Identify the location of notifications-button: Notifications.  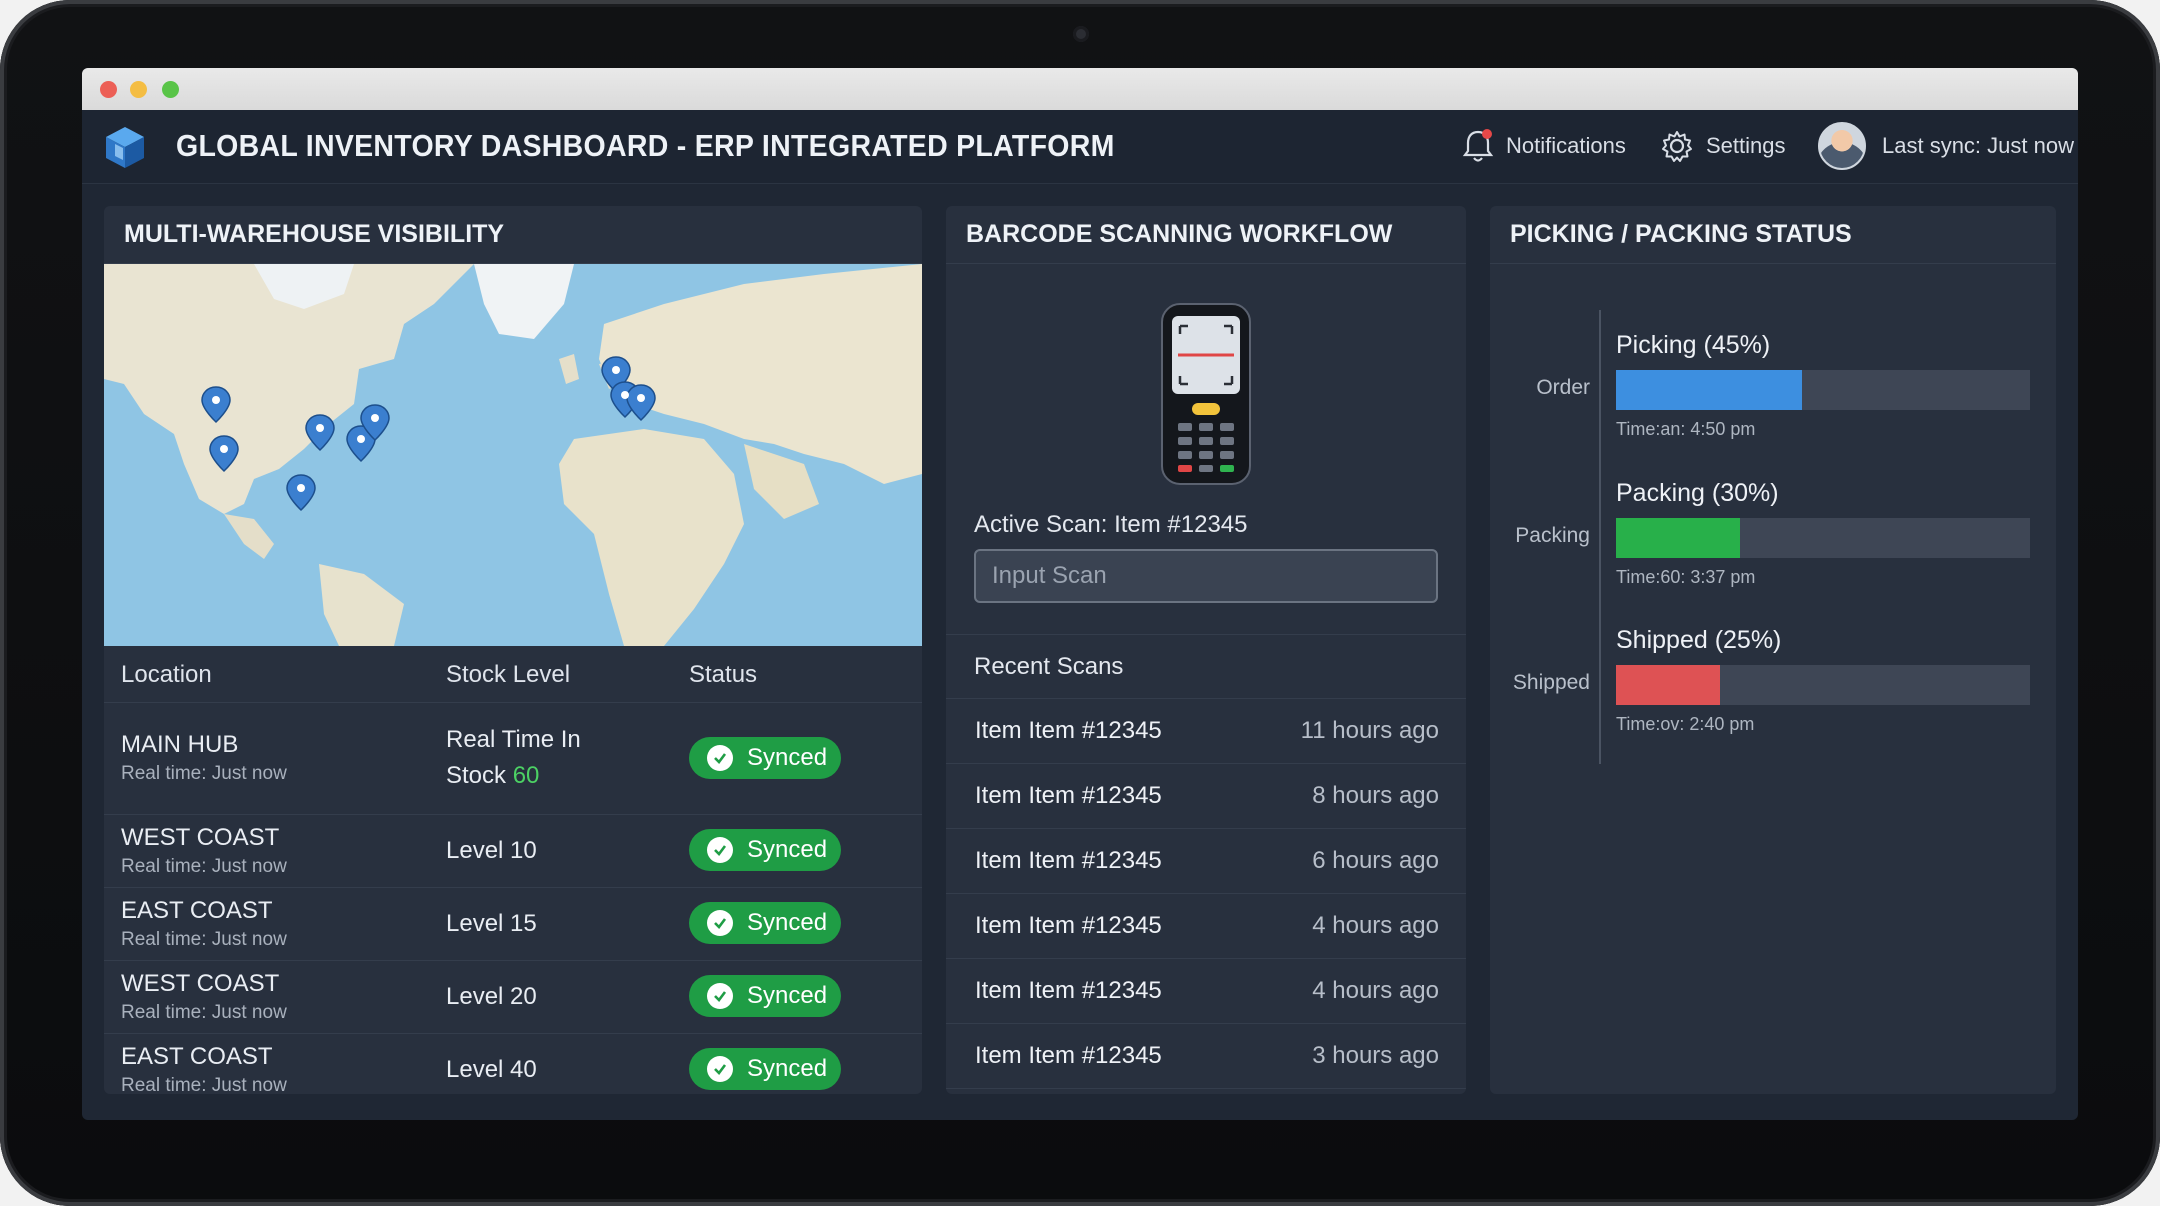
(1544, 146).